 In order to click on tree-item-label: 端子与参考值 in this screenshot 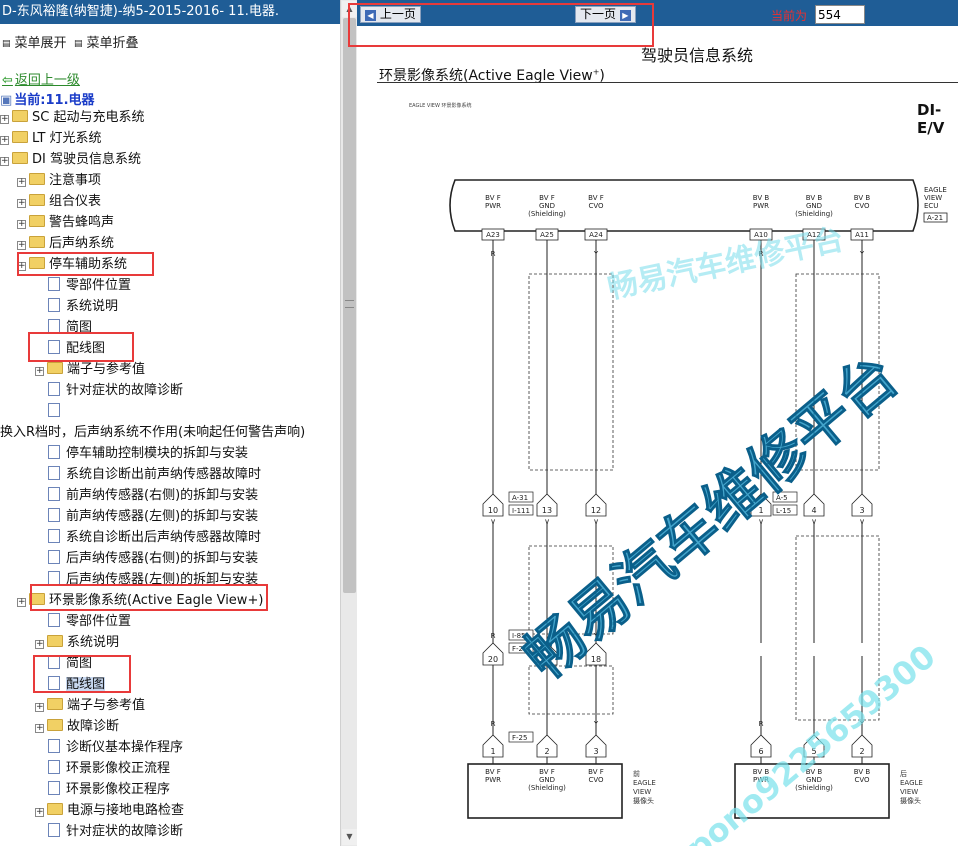, I will do `click(106, 369)`.